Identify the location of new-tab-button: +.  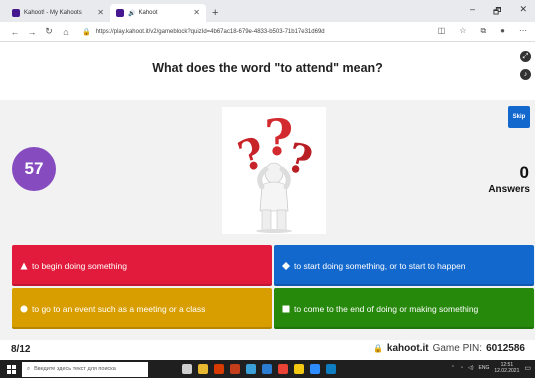
(215, 13).